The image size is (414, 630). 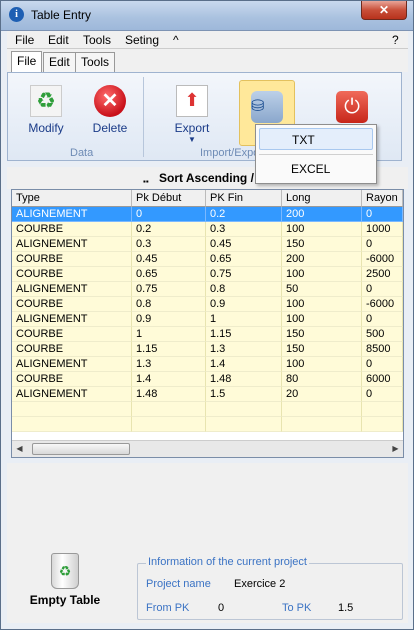 I want to click on table-cell: 2500, so click(x=382, y=274).